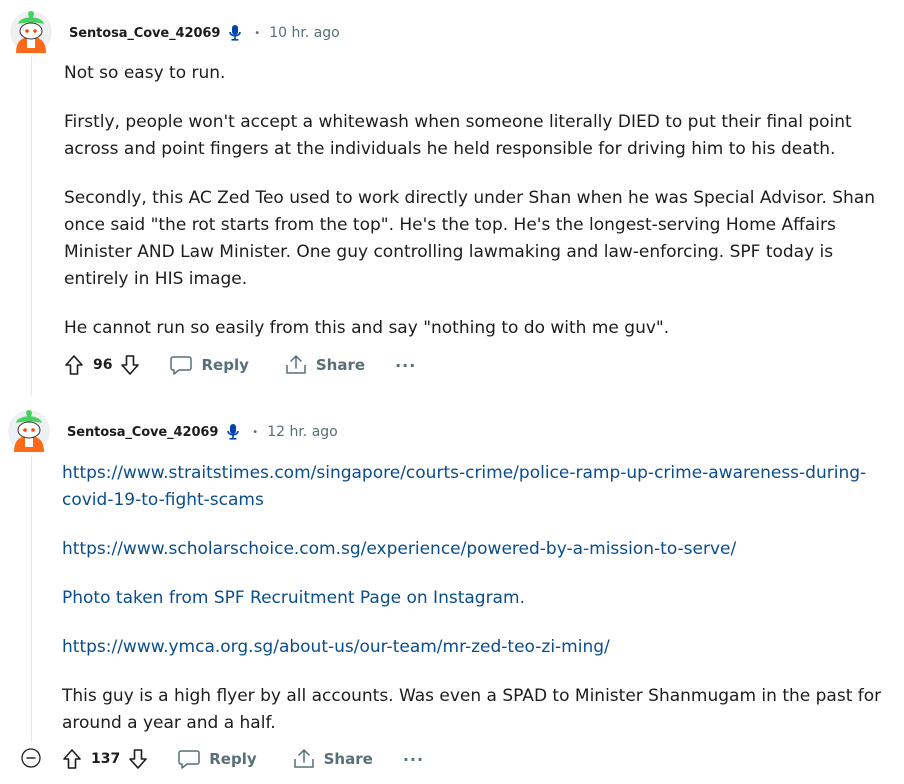  What do you see at coordinates (302, 432) in the screenshot?
I see `timestamp: 12 hr. ago` at bounding box center [302, 432].